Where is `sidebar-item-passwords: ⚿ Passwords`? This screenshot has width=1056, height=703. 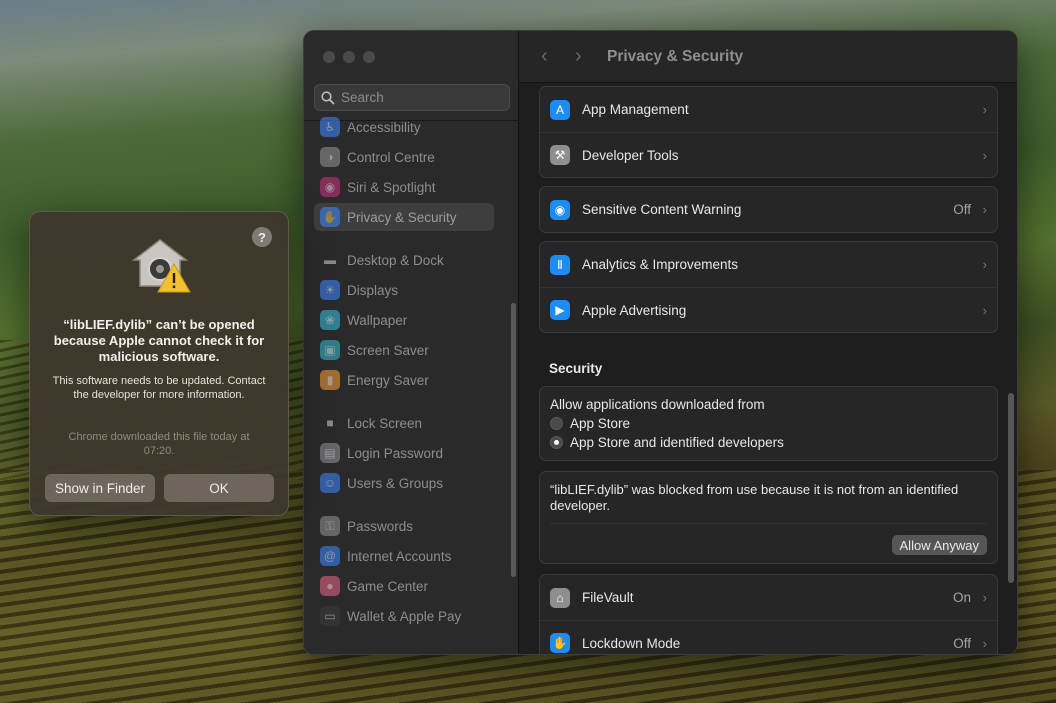
sidebar-item-passwords: ⚿ Passwords is located at coordinates (404, 526).